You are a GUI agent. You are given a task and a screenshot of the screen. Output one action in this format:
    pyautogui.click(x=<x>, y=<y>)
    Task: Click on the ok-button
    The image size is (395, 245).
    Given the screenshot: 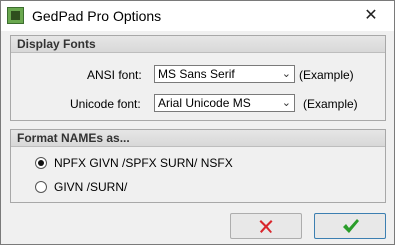 What is the action you would take?
    pyautogui.click(x=350, y=226)
    